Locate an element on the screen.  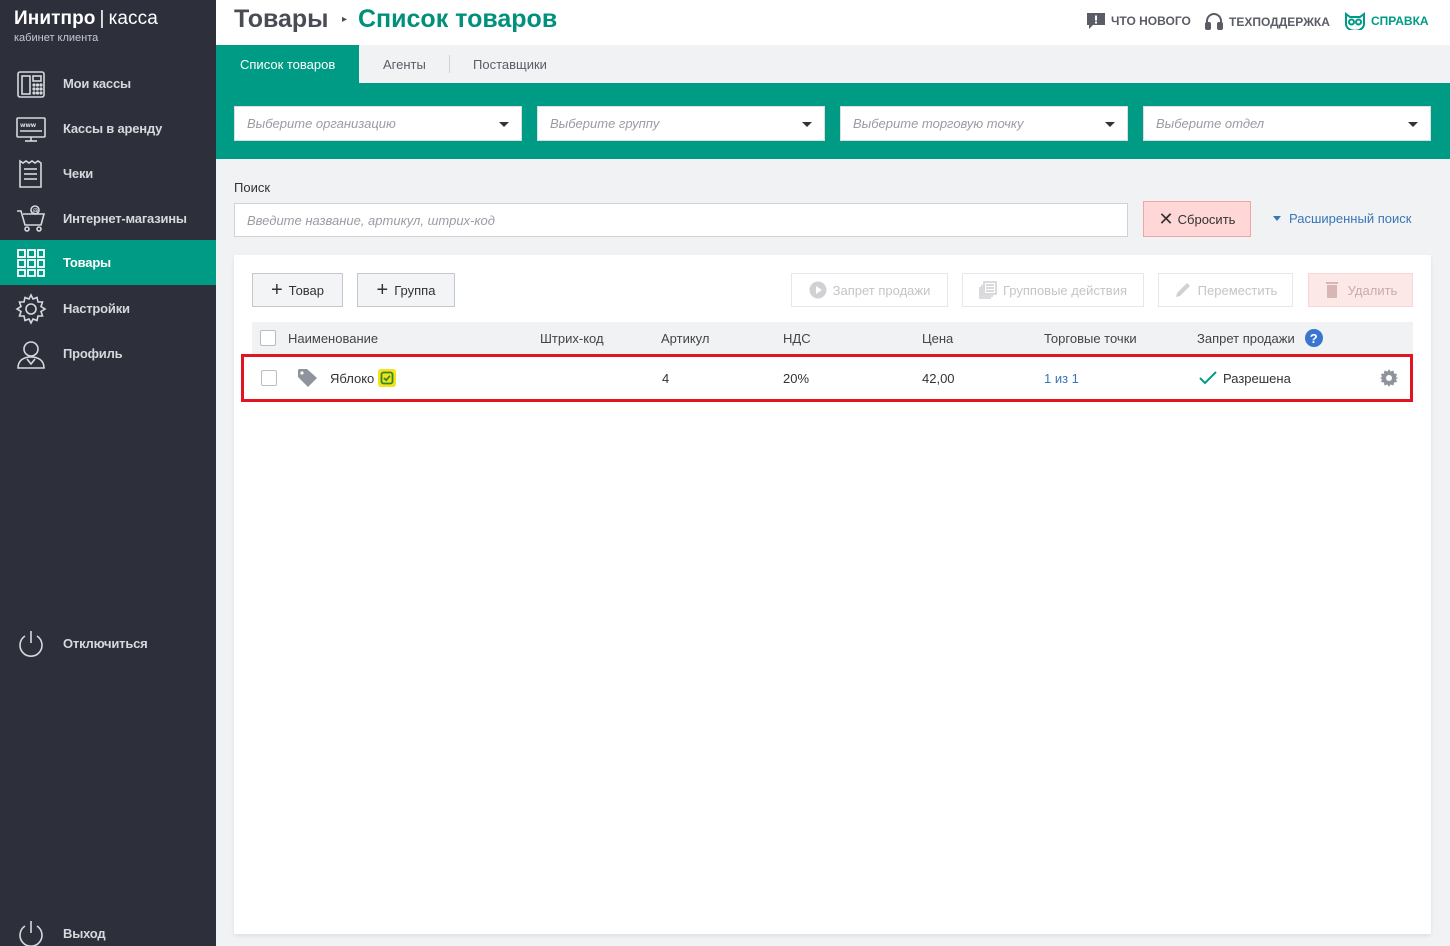
move-label: Переместить is located at coordinates (1237, 290).